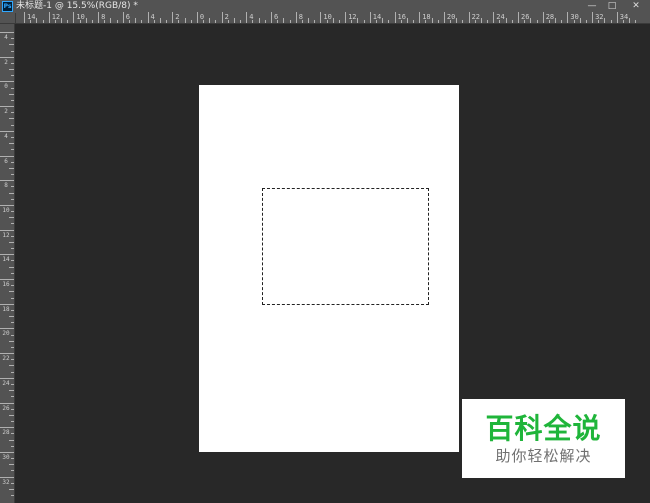 The height and width of the screenshot is (503, 650). Describe the element at coordinates (550, 17) in the screenshot. I see `ruler-label: 28` at that location.